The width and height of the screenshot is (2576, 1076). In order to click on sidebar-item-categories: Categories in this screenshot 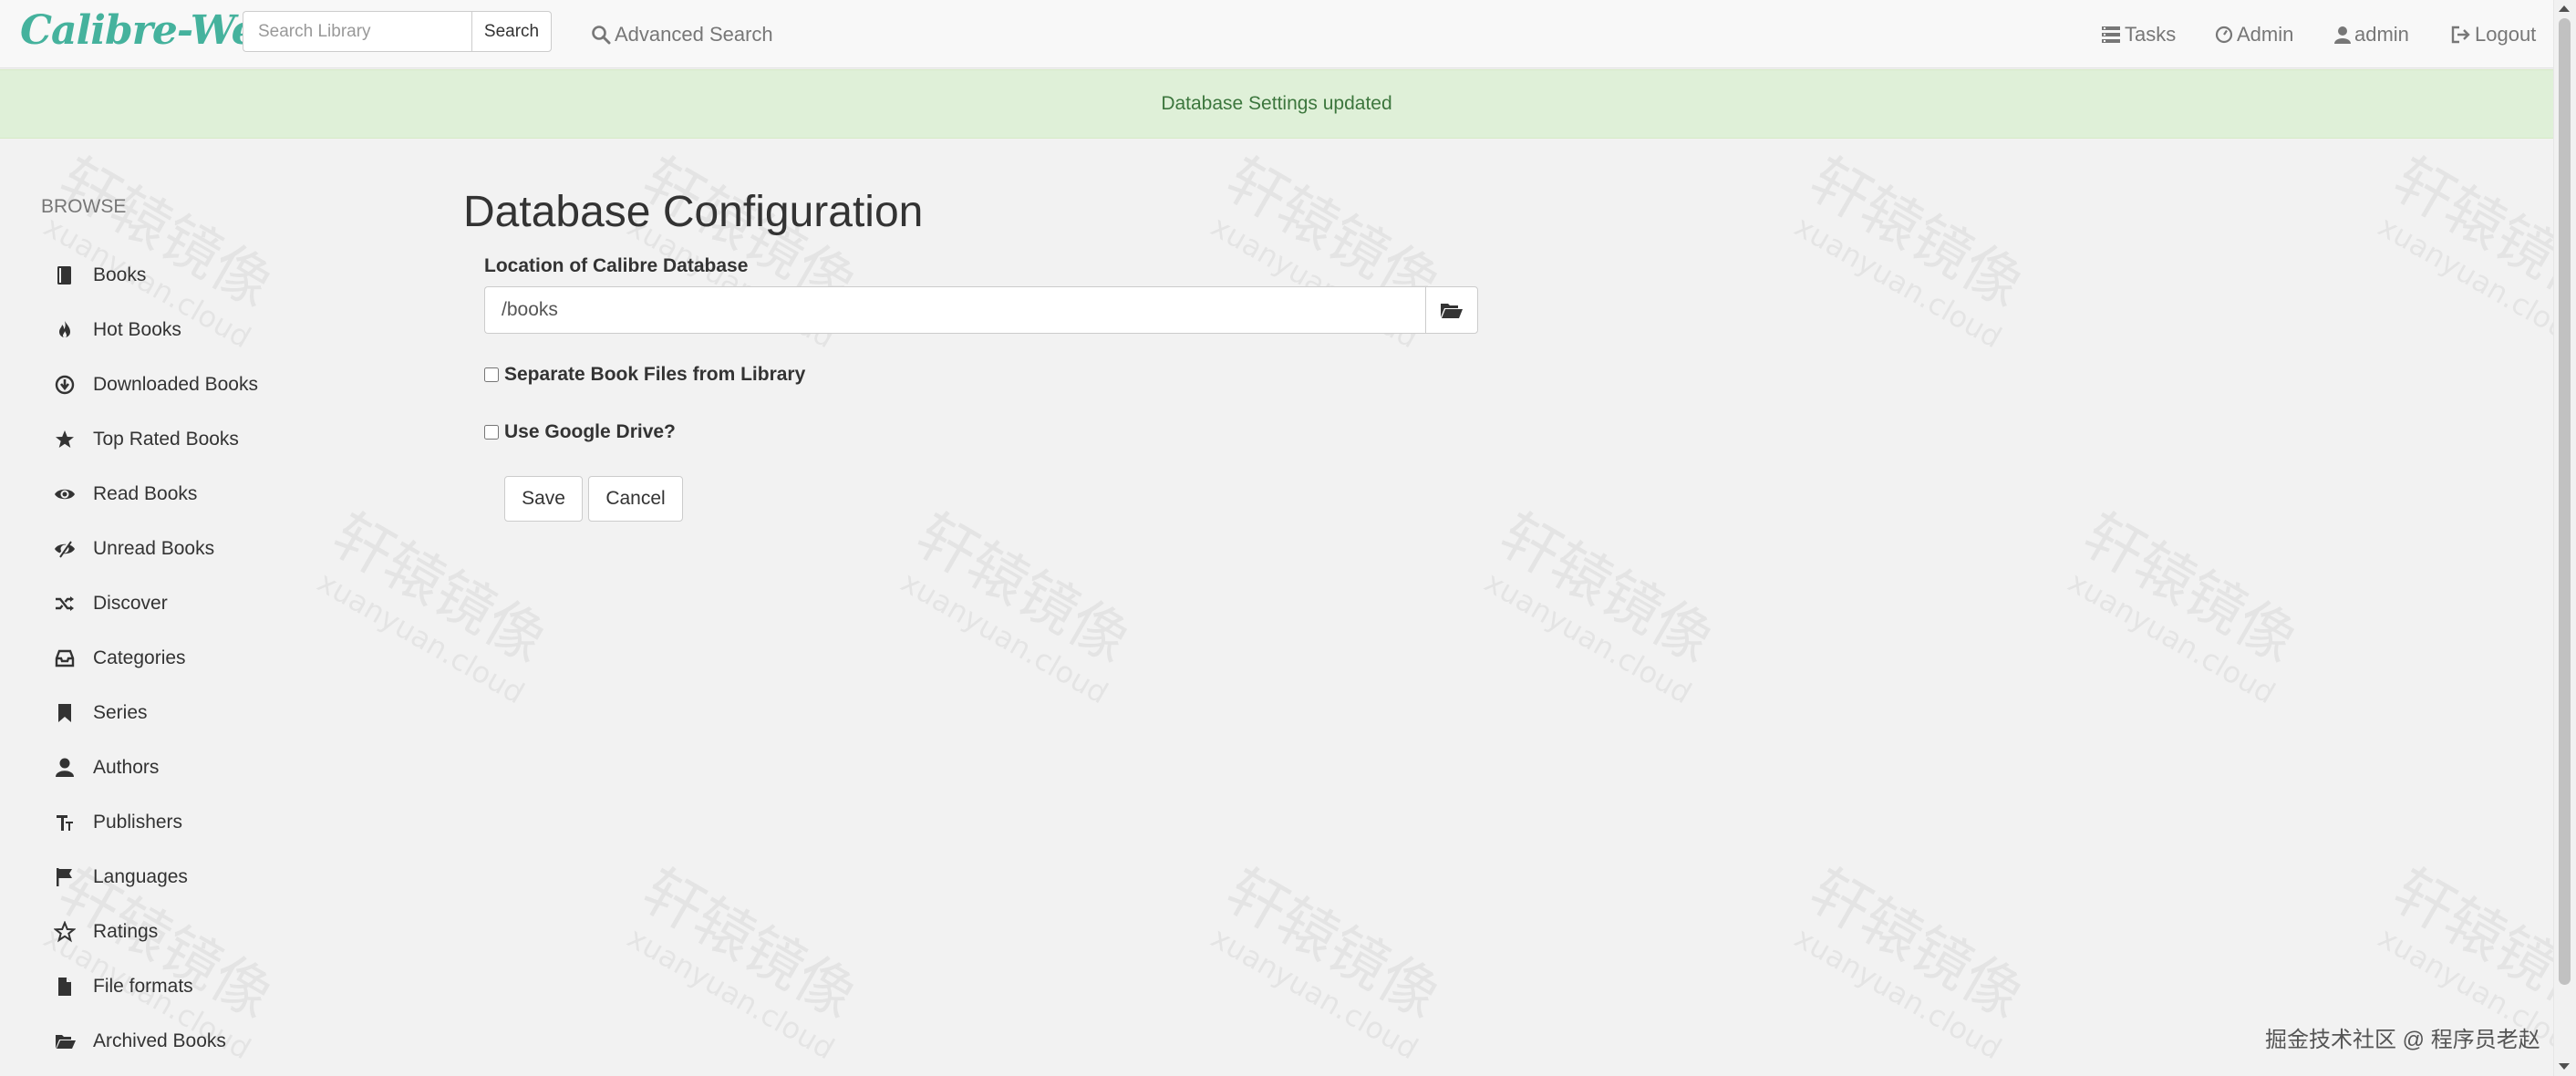, I will do `click(119, 658)`.